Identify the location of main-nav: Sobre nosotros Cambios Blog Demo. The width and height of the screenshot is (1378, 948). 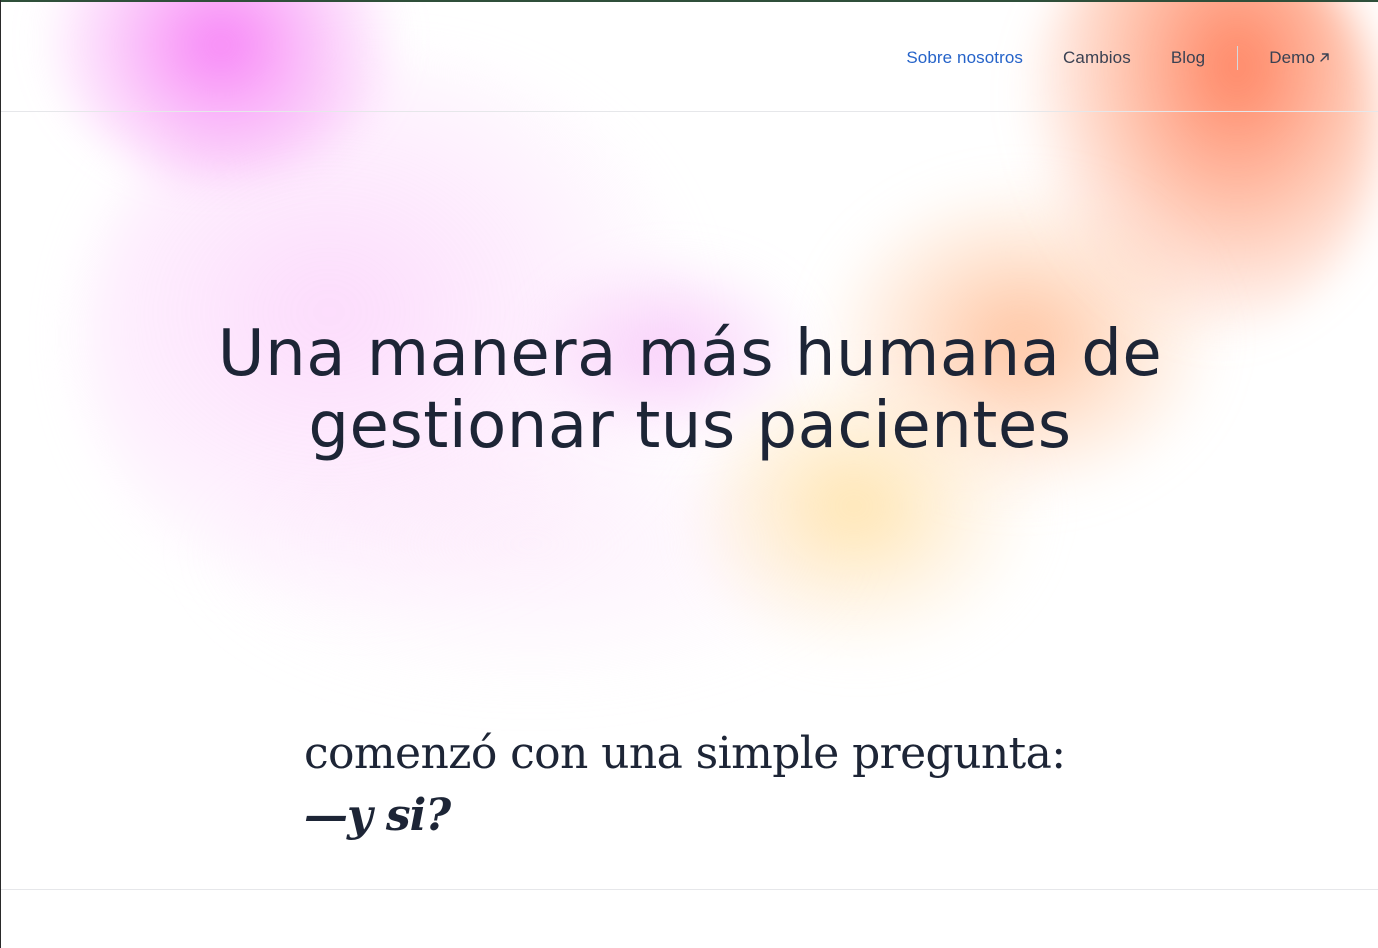
(1118, 58).